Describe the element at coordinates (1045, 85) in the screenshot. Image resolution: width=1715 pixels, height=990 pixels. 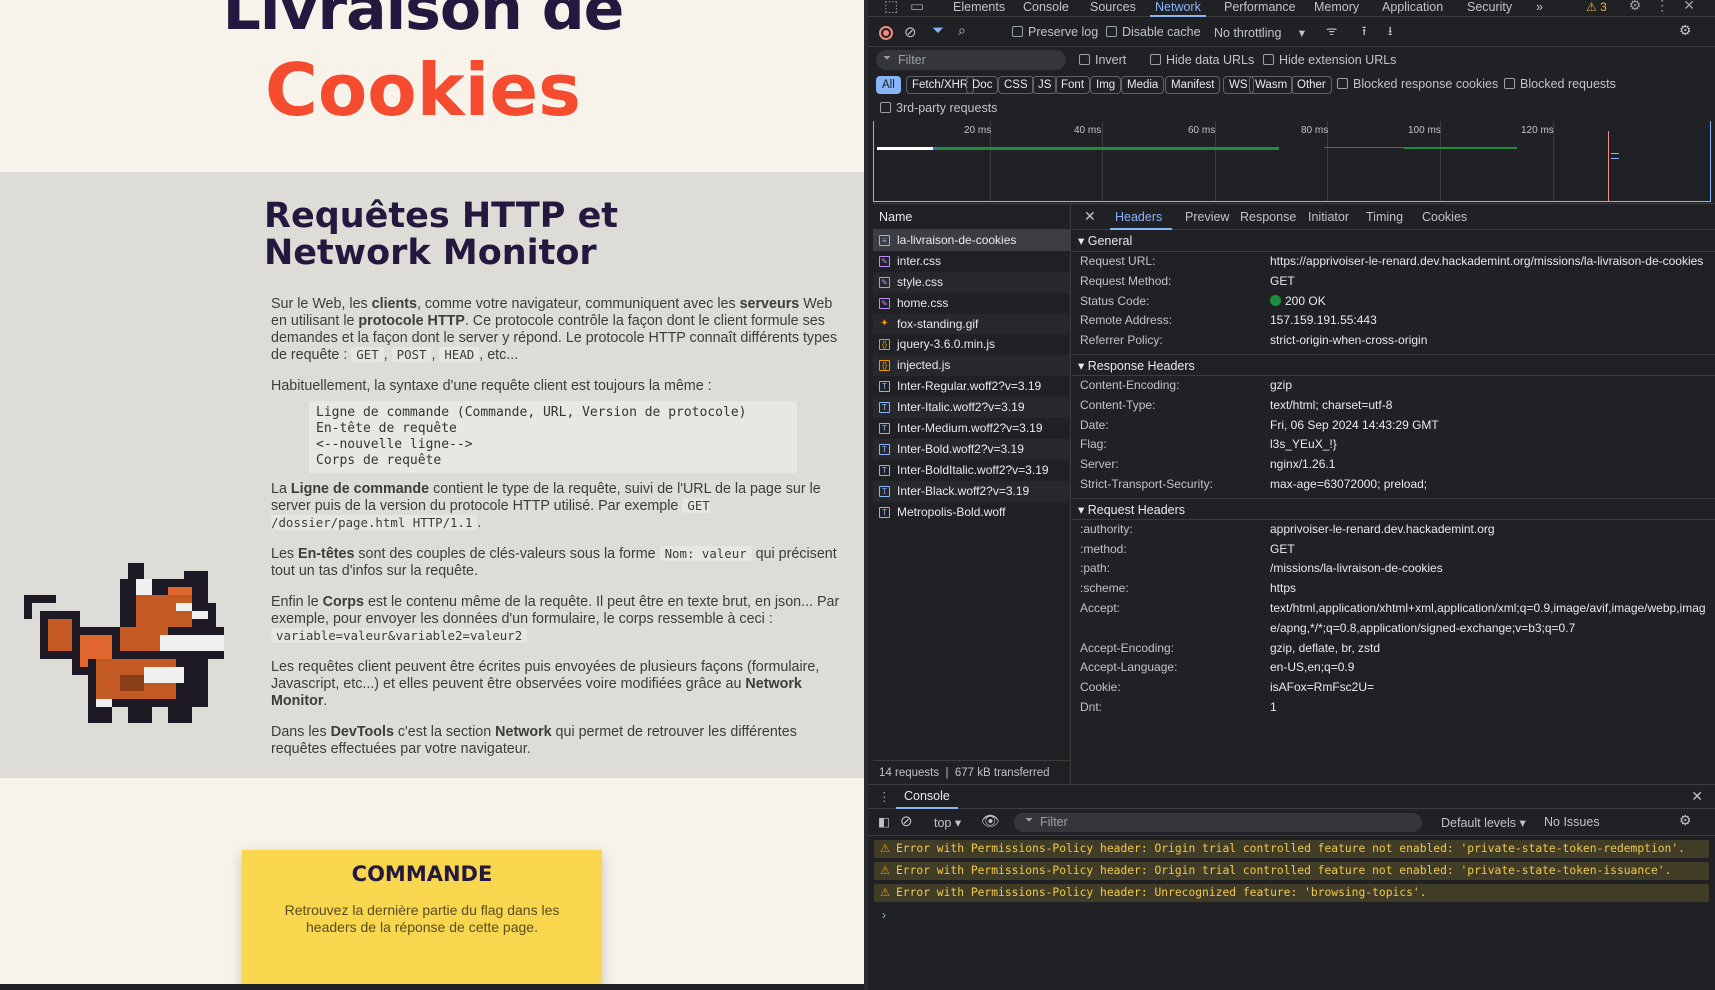
I see `type-js: JS` at that location.